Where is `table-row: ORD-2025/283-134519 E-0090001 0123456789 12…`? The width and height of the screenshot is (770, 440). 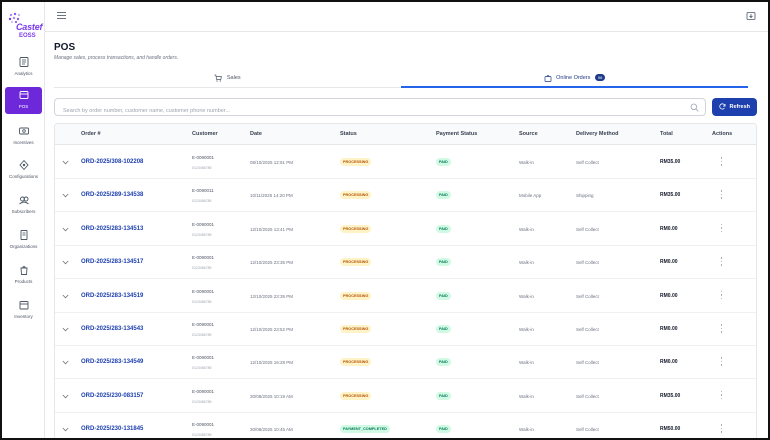
table-row: ORD-2025/283-134519 E-0090001 0123456789 12… is located at coordinates (405, 296).